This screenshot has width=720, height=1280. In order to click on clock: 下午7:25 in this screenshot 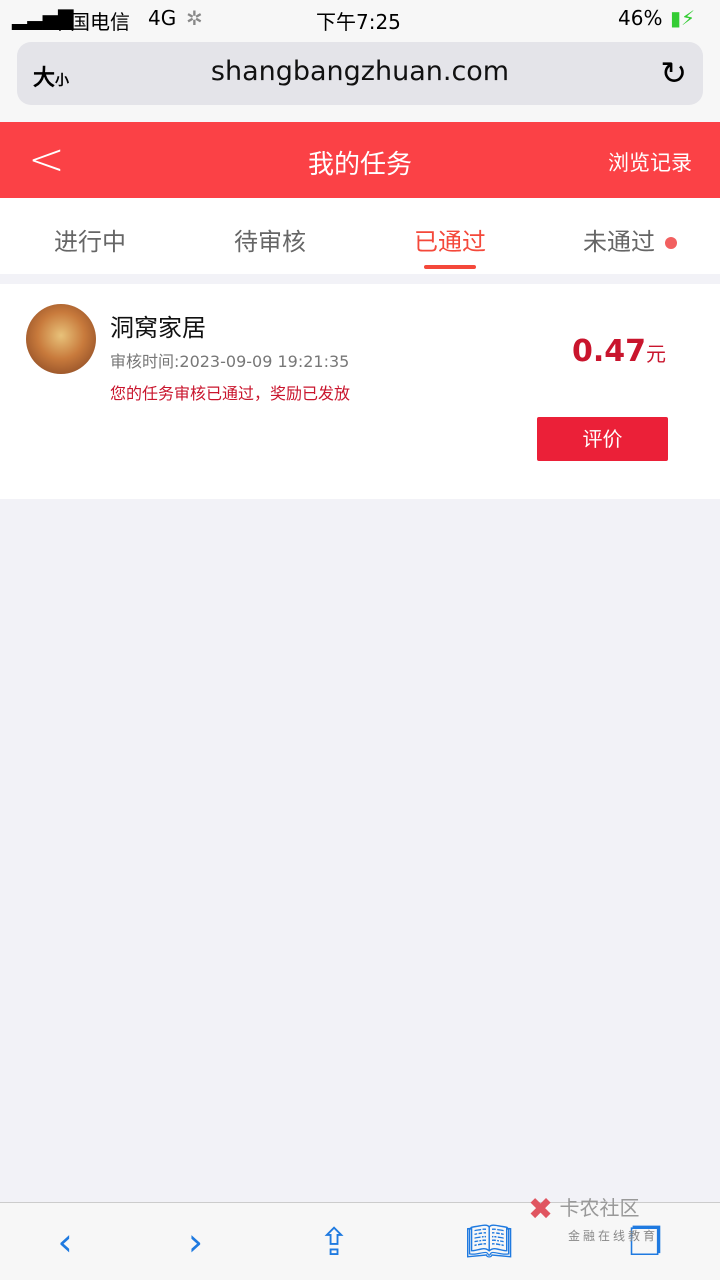, I will do `click(358, 22)`.